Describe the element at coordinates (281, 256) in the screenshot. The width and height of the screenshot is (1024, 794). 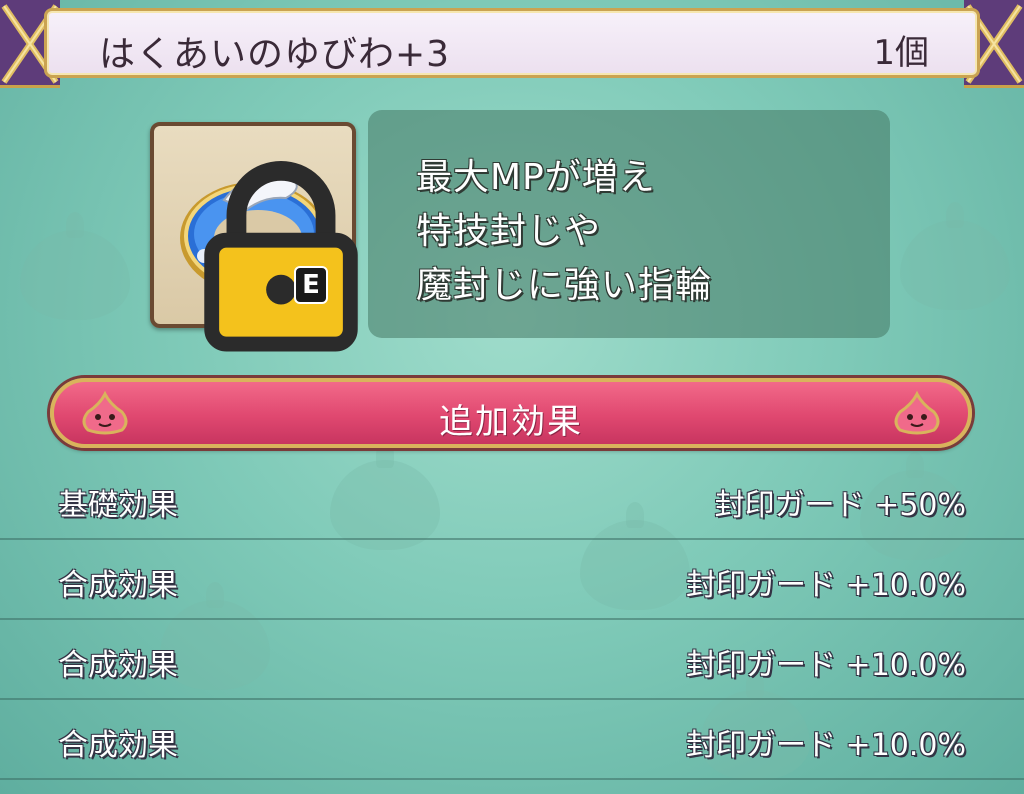
I see `lock-icon` at that location.